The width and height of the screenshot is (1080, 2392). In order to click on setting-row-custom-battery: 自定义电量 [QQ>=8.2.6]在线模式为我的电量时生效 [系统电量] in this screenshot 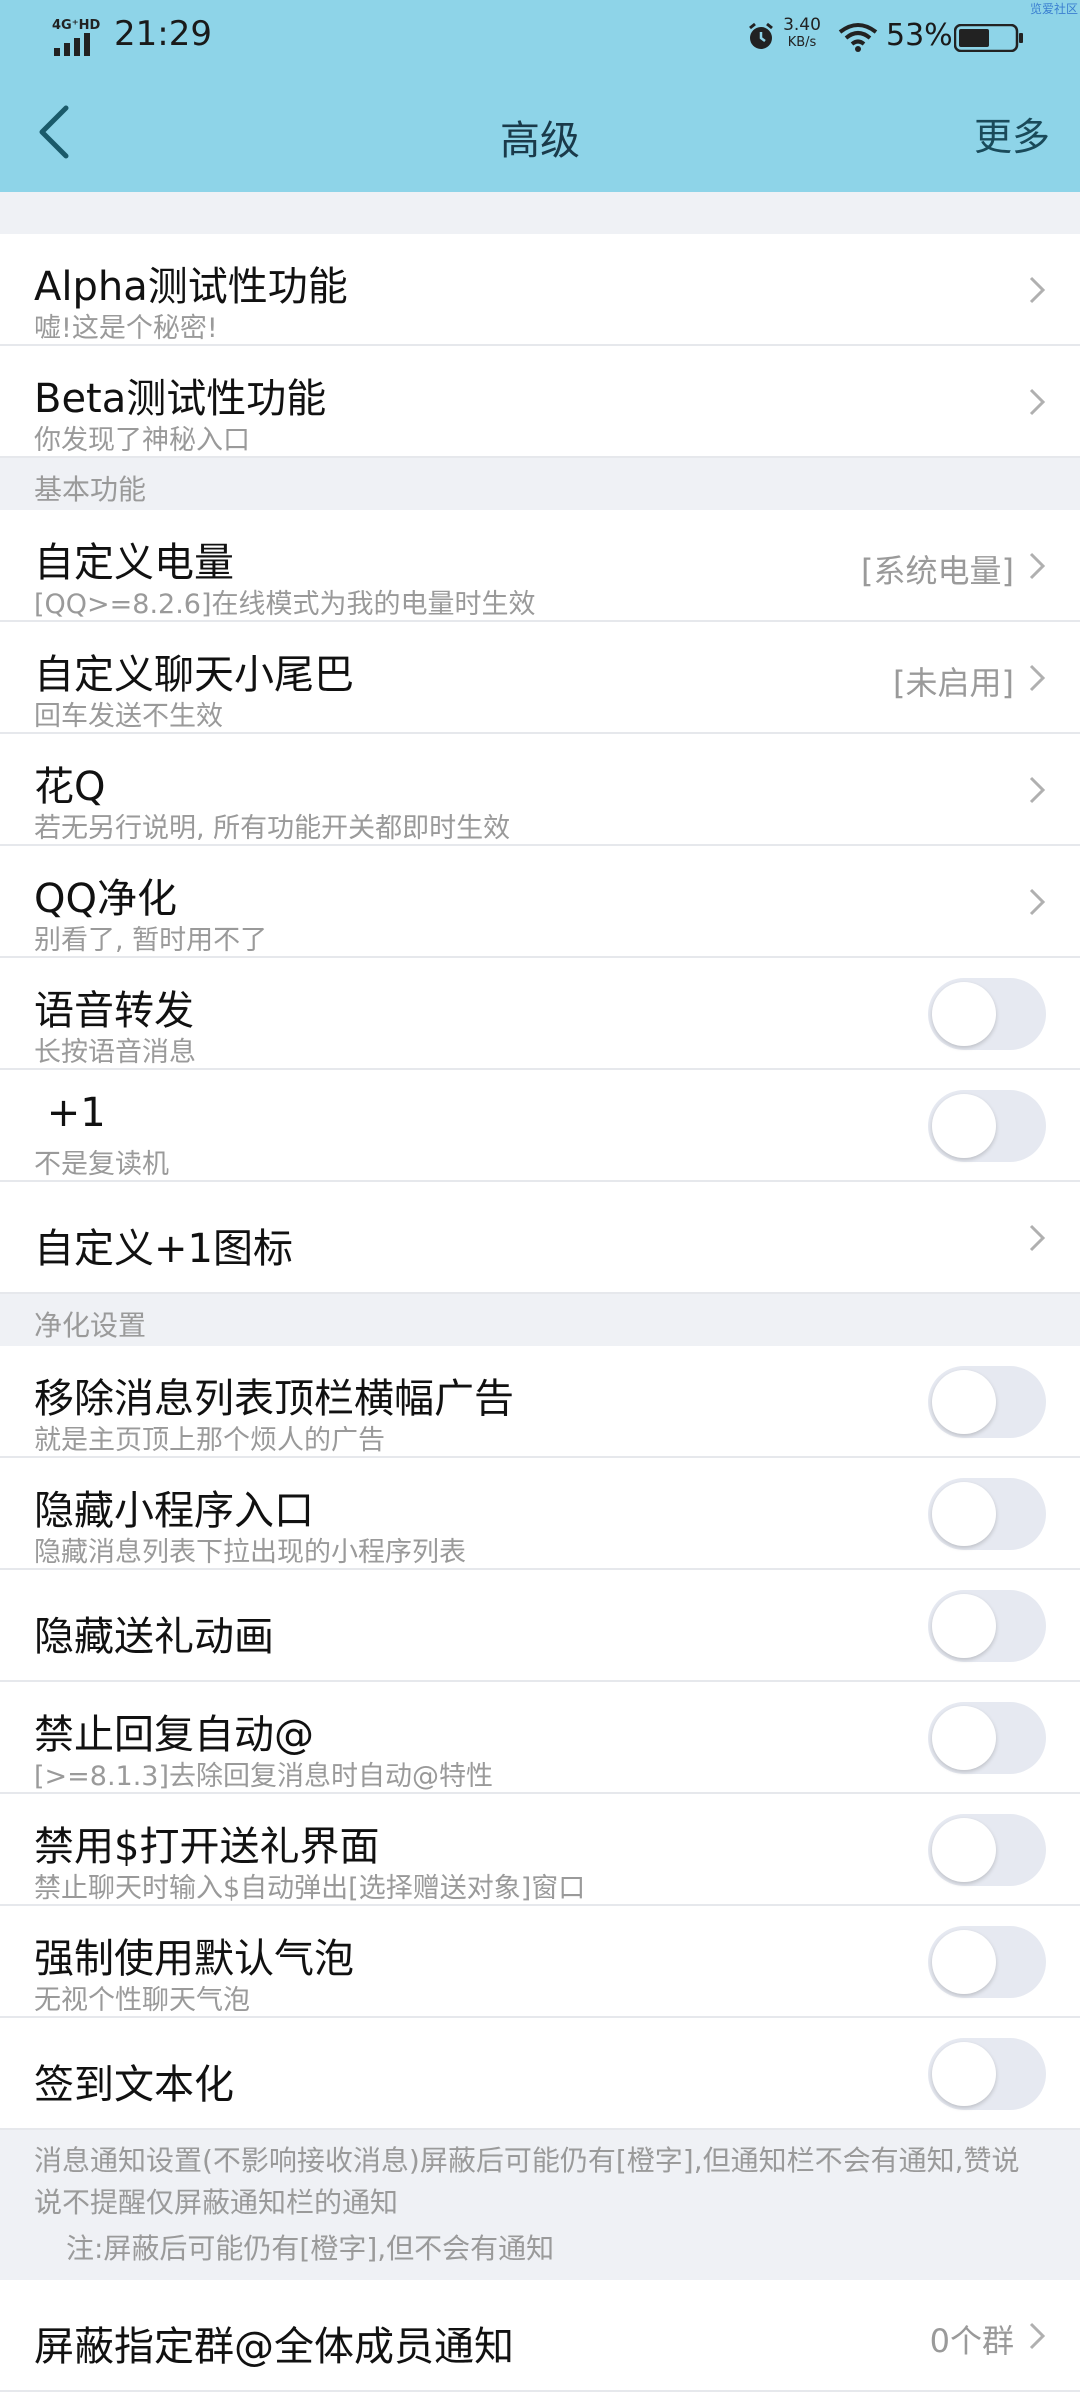, I will do `click(540, 566)`.